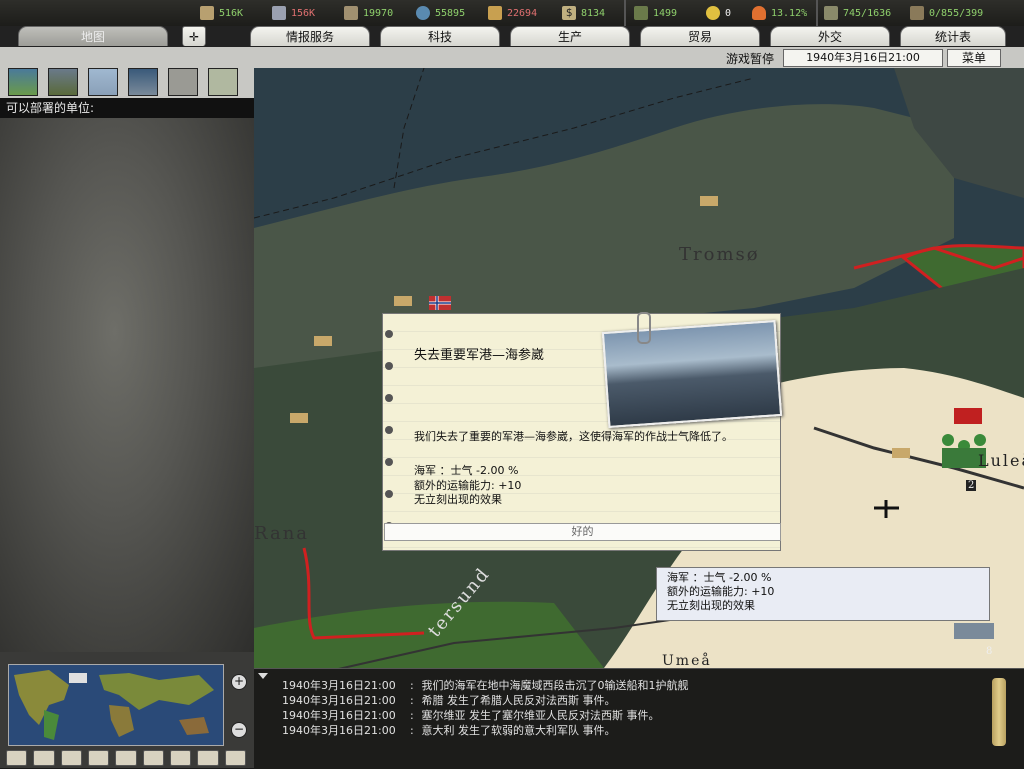  What do you see at coordinates (857, 13) in the screenshot?
I see `resource-transport: 745/1636` at bounding box center [857, 13].